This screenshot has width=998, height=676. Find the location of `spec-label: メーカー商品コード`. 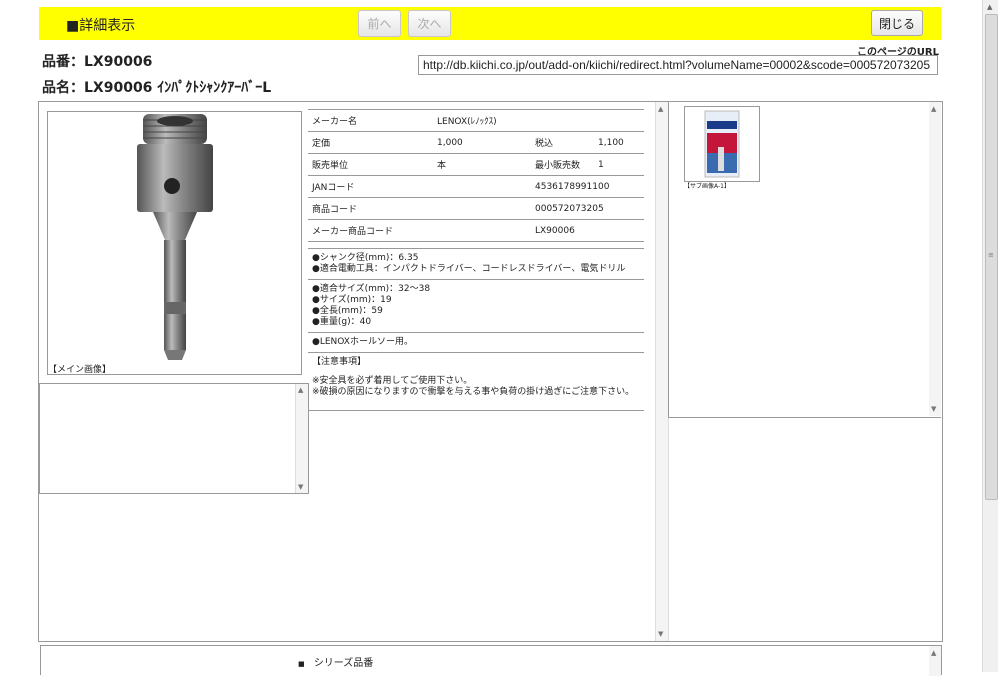

spec-label: メーカー商品コード is located at coordinates (419, 230).